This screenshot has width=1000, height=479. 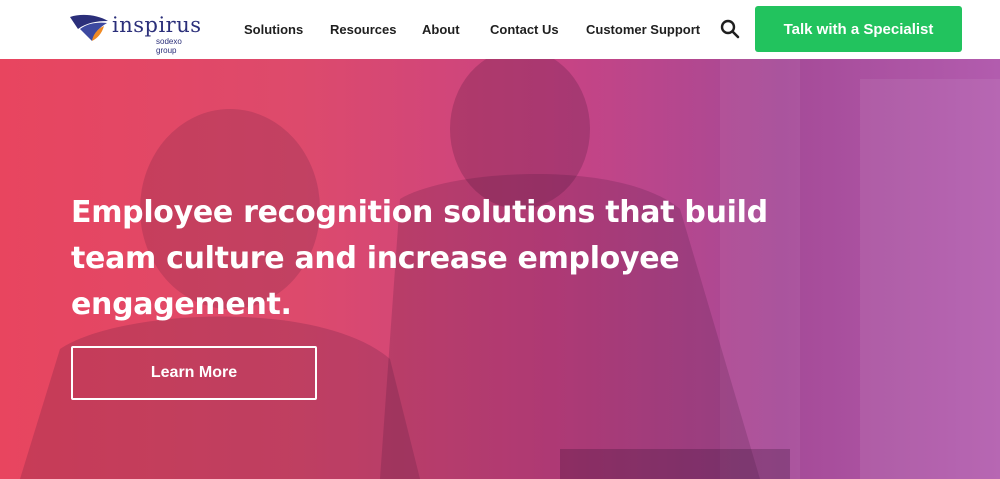 What do you see at coordinates (89, 27) in the screenshot?
I see `logo-wing-icon` at bounding box center [89, 27].